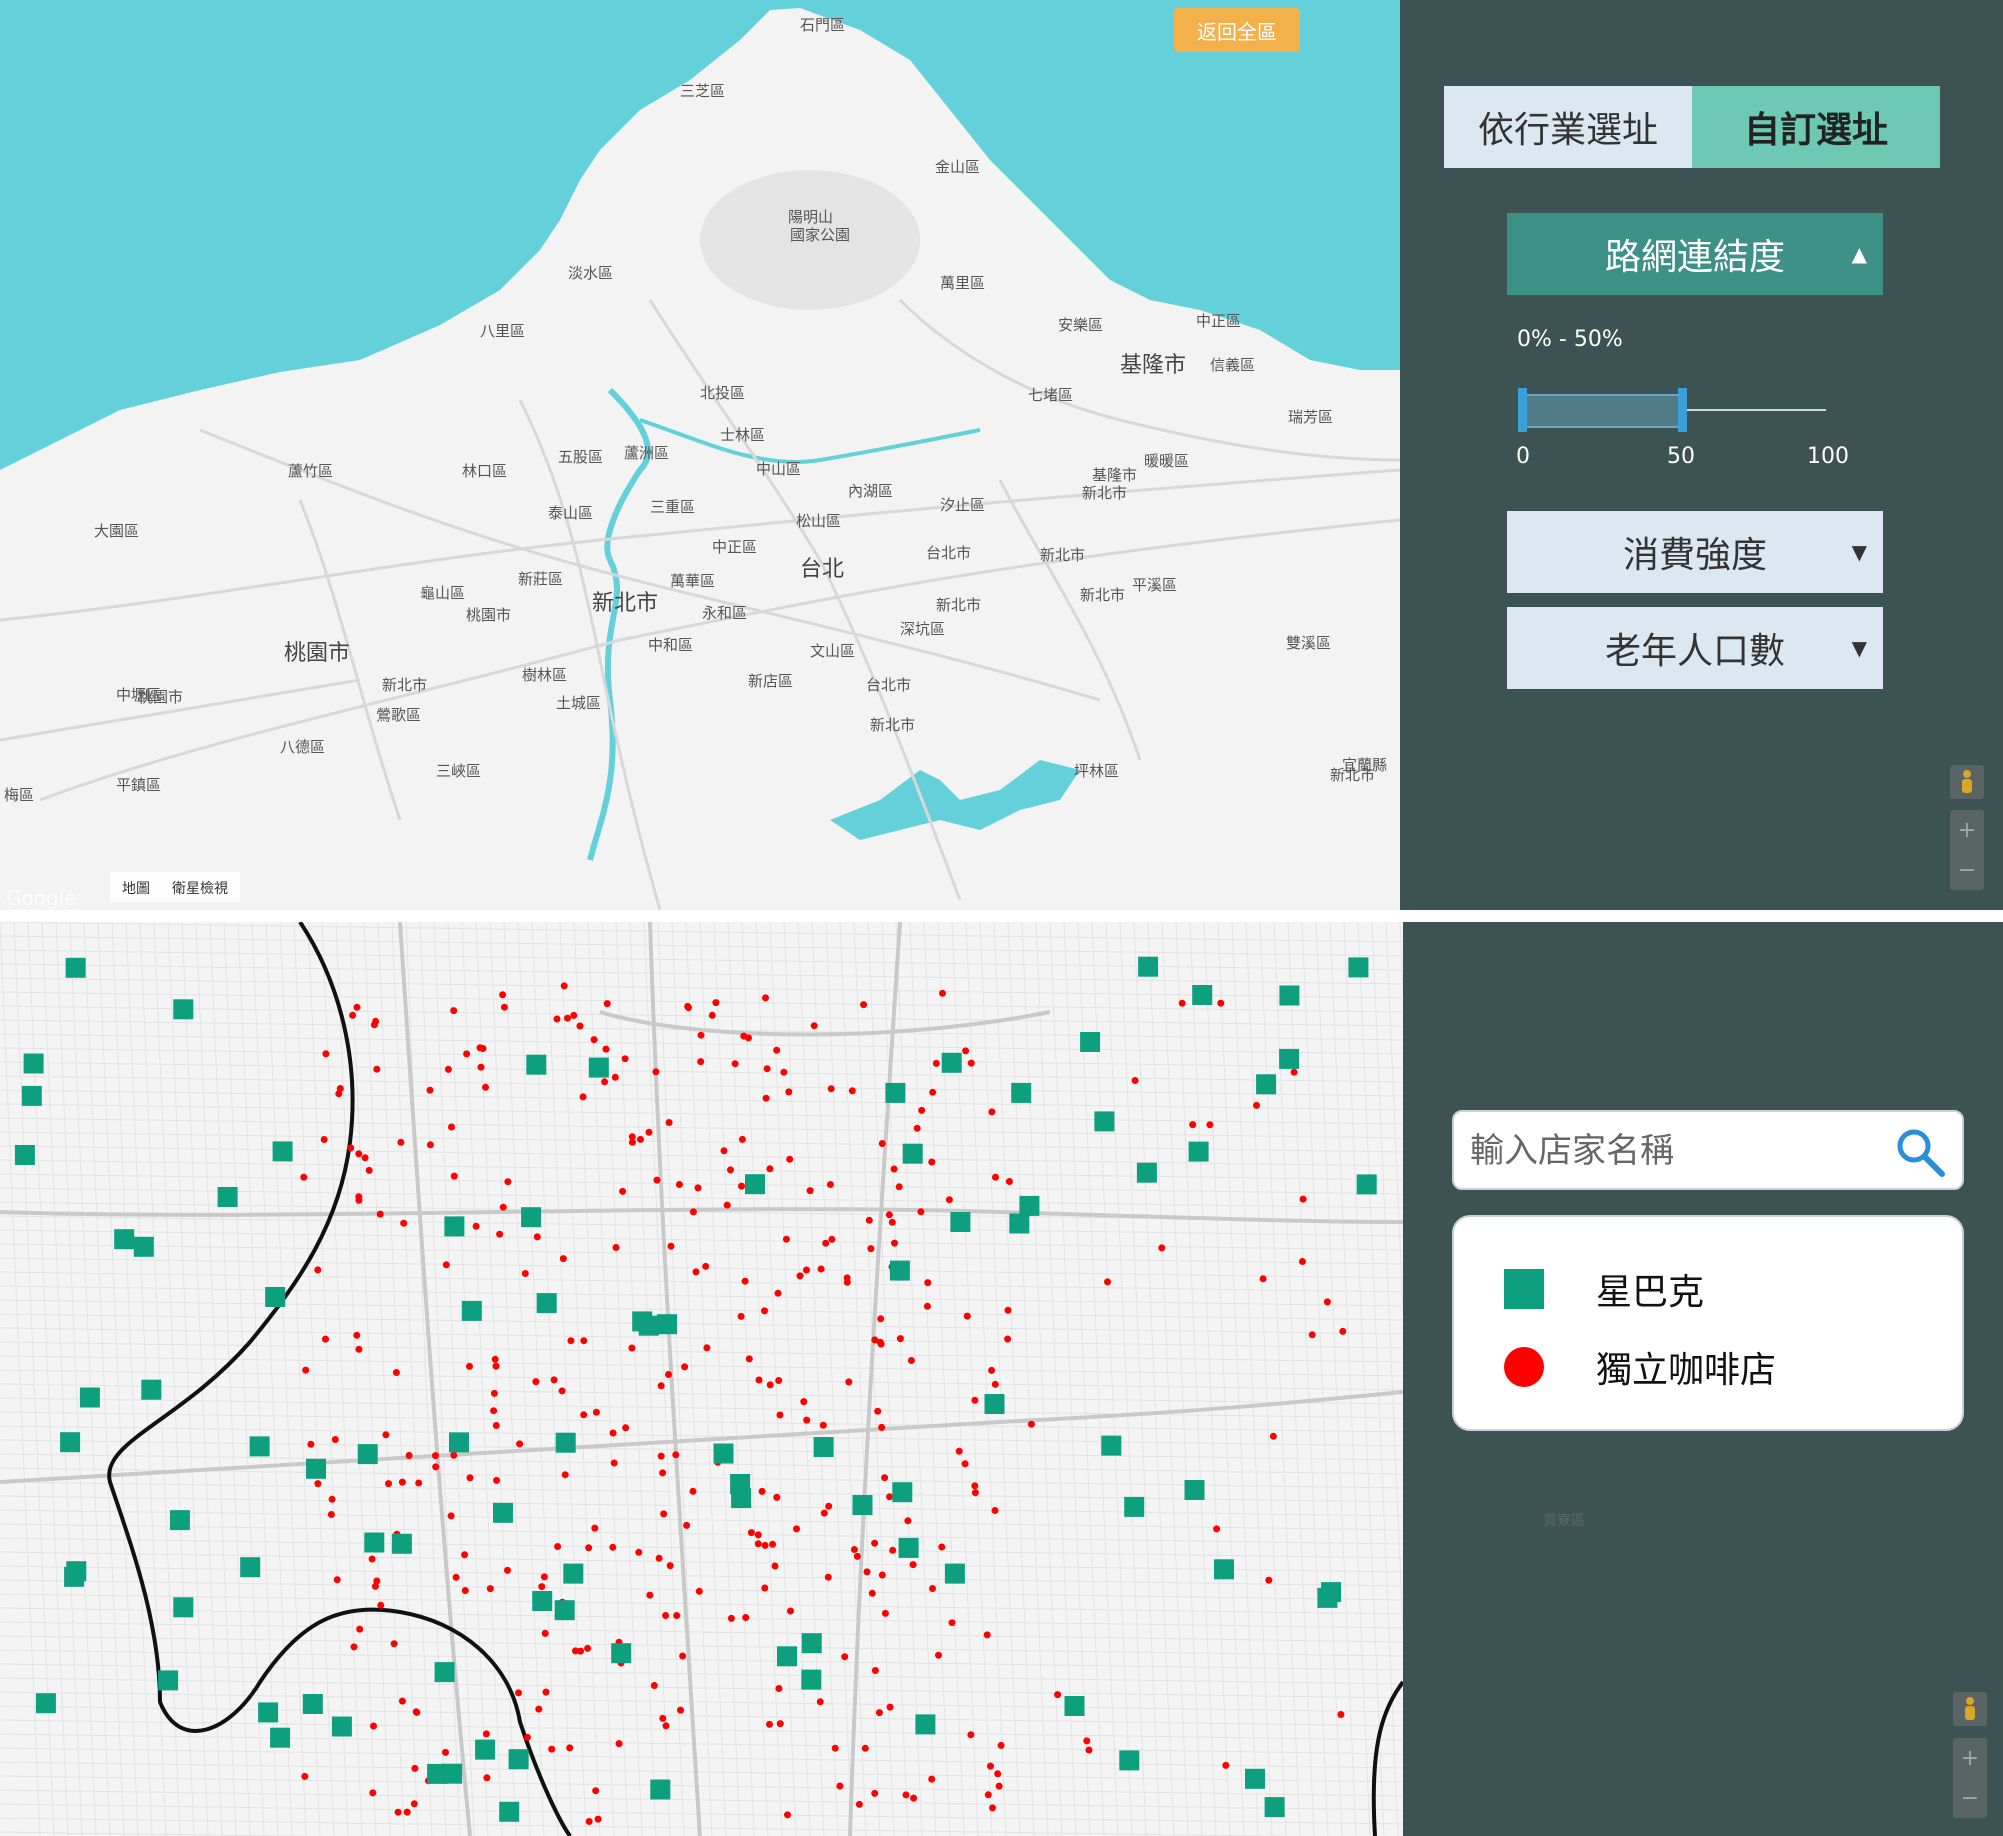  What do you see at coordinates (1967, 830) in the screenshot?
I see `zoom-in-button: +` at bounding box center [1967, 830].